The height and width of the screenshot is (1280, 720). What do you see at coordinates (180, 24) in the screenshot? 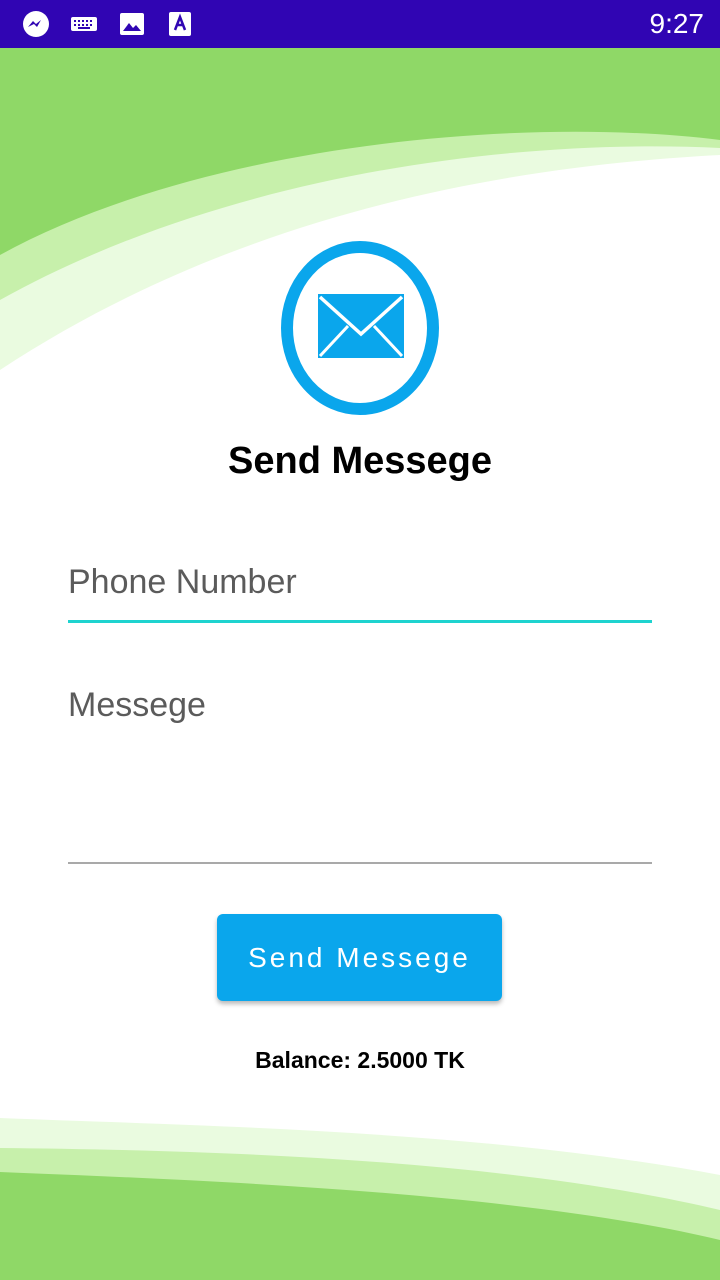
I see `text-a-icon` at bounding box center [180, 24].